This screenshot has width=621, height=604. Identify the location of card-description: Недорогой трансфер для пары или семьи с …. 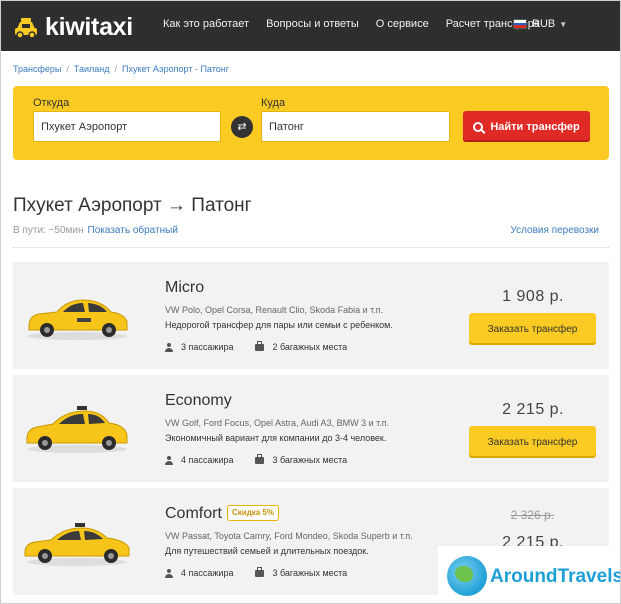
(279, 325).